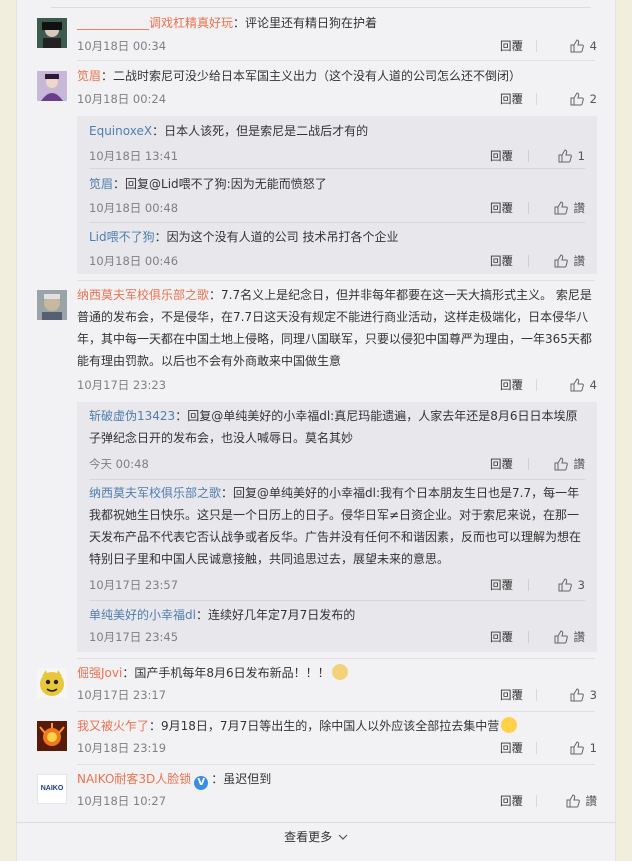 The image size is (632, 861). Describe the element at coordinates (142, 615) in the screenshot. I see `reply-author: 单纯美好的小幸福dl` at that location.